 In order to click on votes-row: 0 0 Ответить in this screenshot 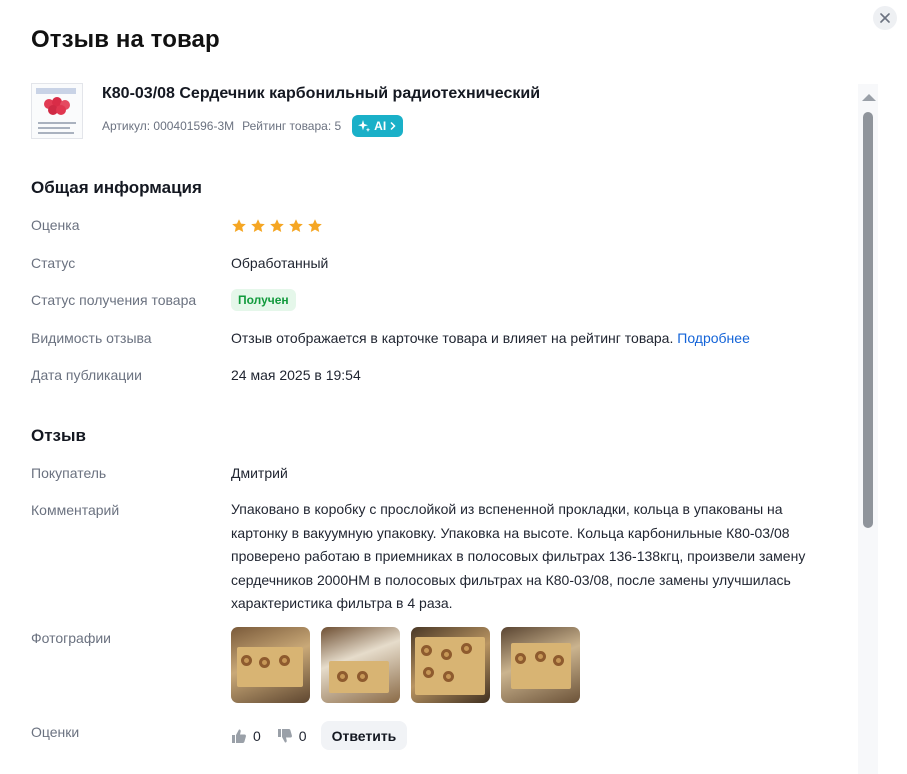, I will do `click(319, 735)`.